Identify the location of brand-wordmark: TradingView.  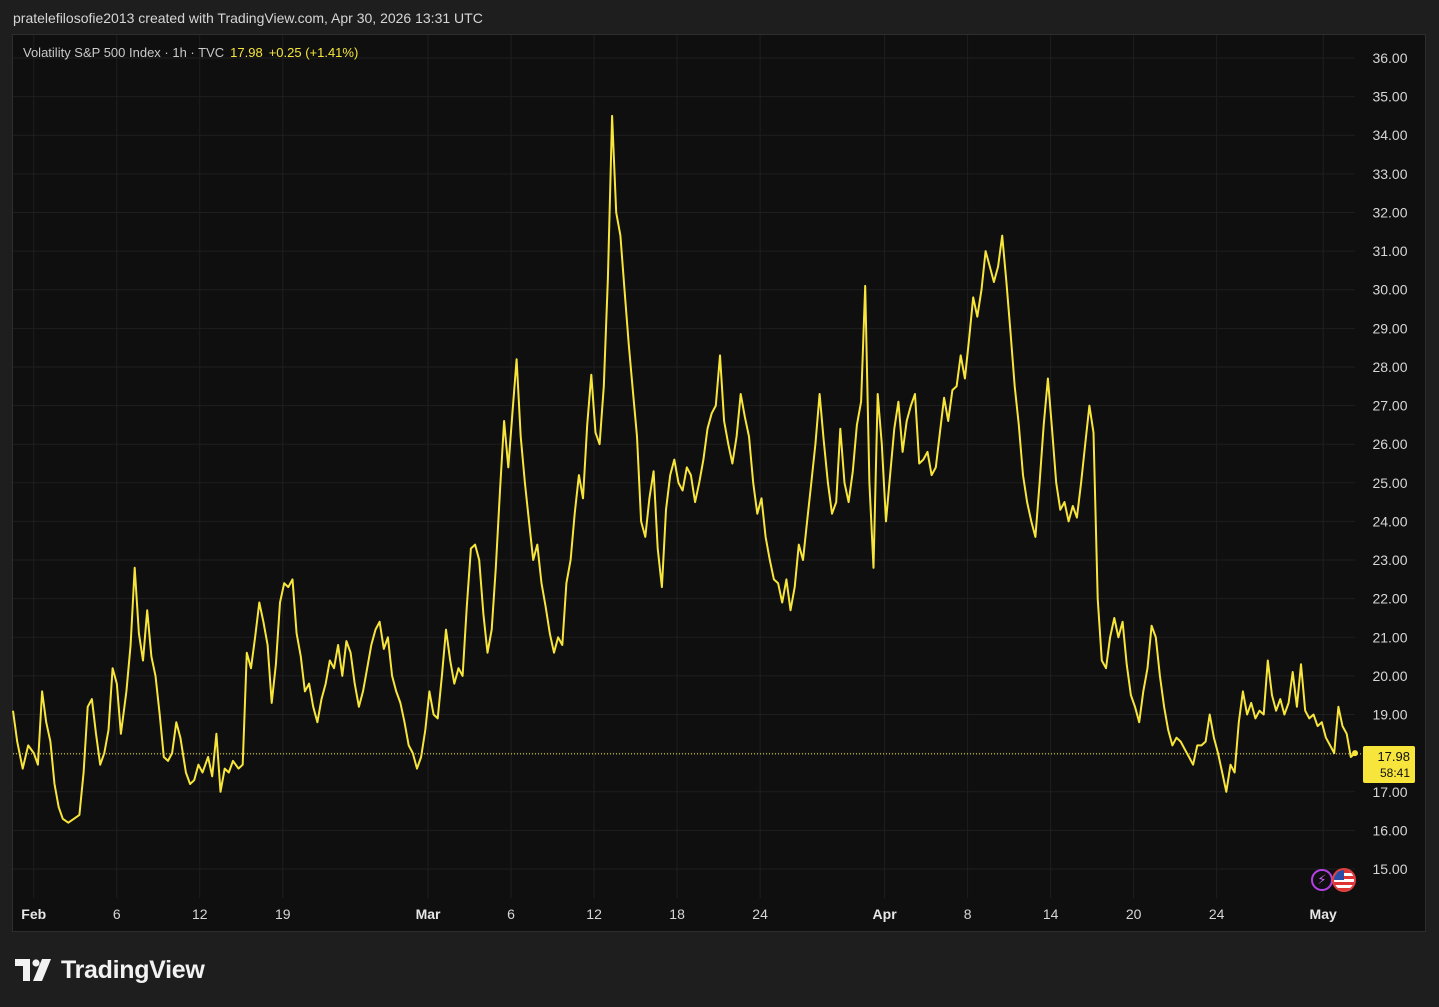
(133, 969).